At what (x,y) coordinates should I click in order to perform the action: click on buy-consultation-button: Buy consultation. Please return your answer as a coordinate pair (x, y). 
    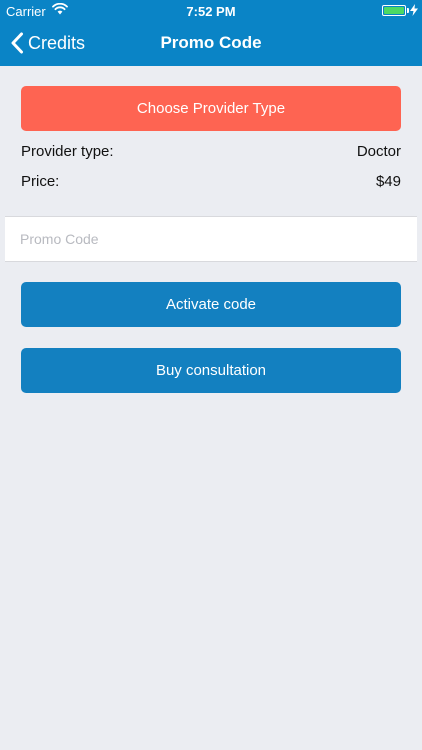
    Looking at the image, I should click on (211, 370).